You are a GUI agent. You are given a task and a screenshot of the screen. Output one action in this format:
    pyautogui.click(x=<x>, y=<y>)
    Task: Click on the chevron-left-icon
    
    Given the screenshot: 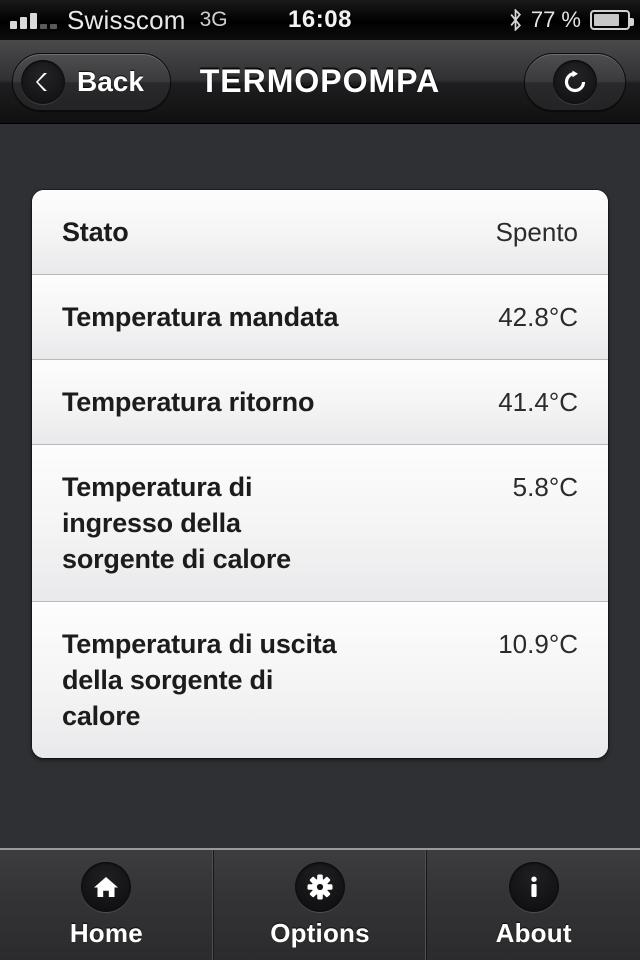 What is the action you would take?
    pyautogui.click(x=43, y=81)
    